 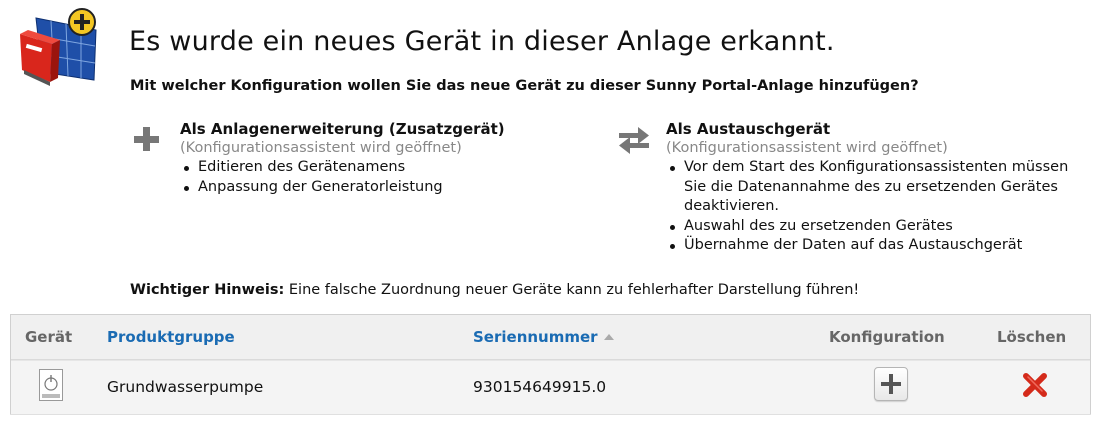 What do you see at coordinates (535, 337) in the screenshot?
I see `column-header-serial-label: Seriennummer` at bounding box center [535, 337].